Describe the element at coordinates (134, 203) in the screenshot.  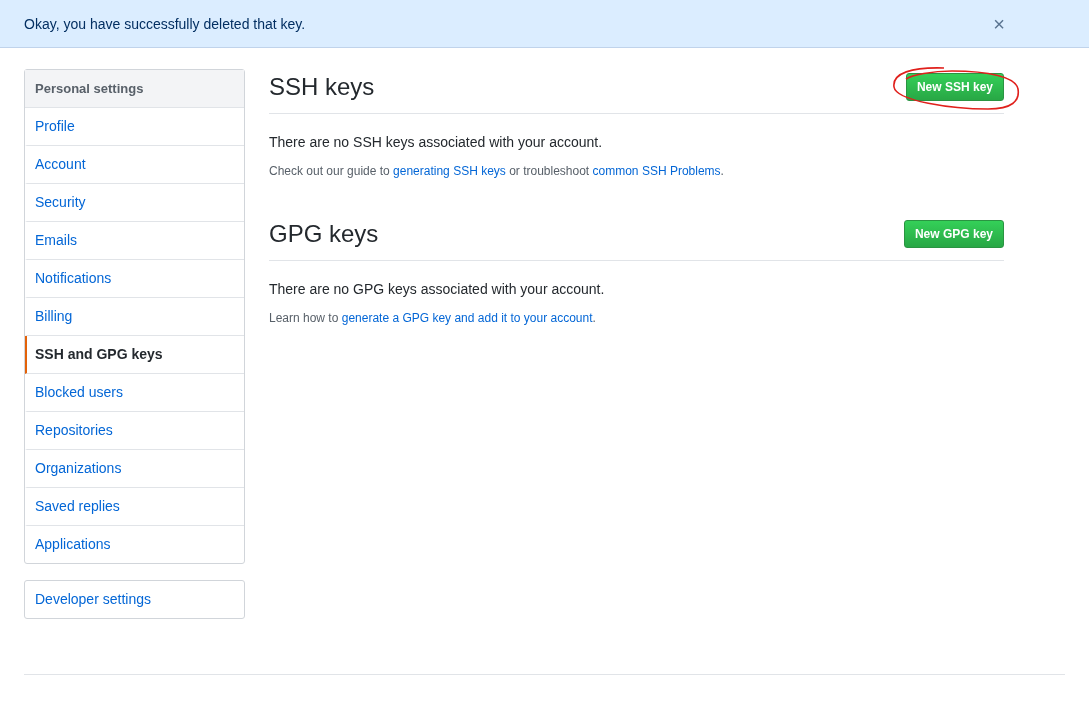
I see `sidebar-item: Security` at that location.